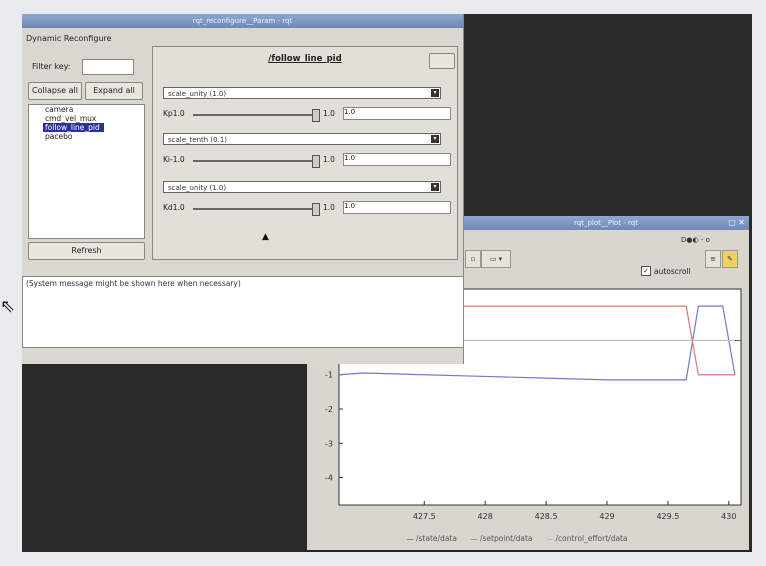 The width and height of the screenshot is (766, 566). I want to click on tree-item: pacebo, so click(86, 136).